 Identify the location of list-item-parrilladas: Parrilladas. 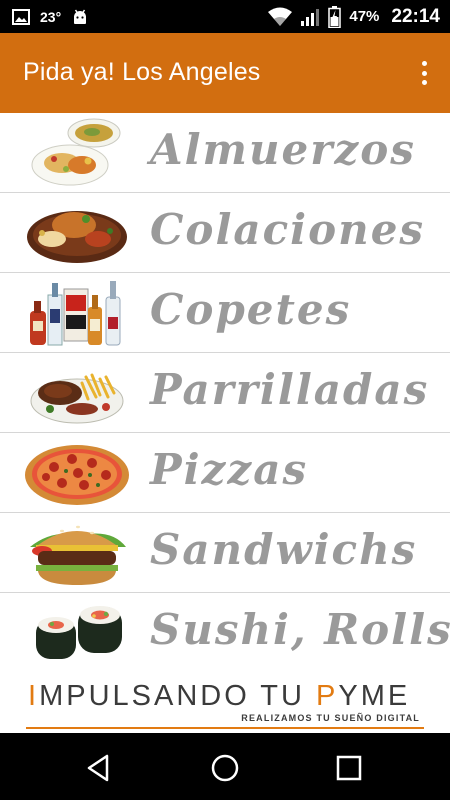
(225, 393).